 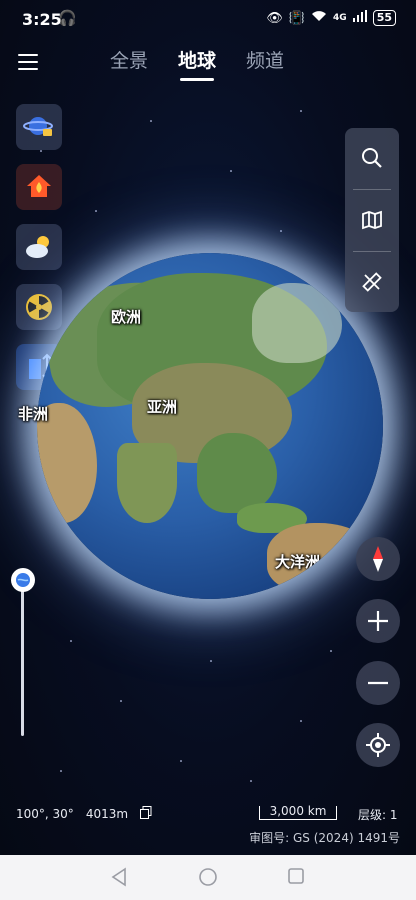 What do you see at coordinates (126, 317) in the screenshot?
I see `label-europe: 欧洲` at bounding box center [126, 317].